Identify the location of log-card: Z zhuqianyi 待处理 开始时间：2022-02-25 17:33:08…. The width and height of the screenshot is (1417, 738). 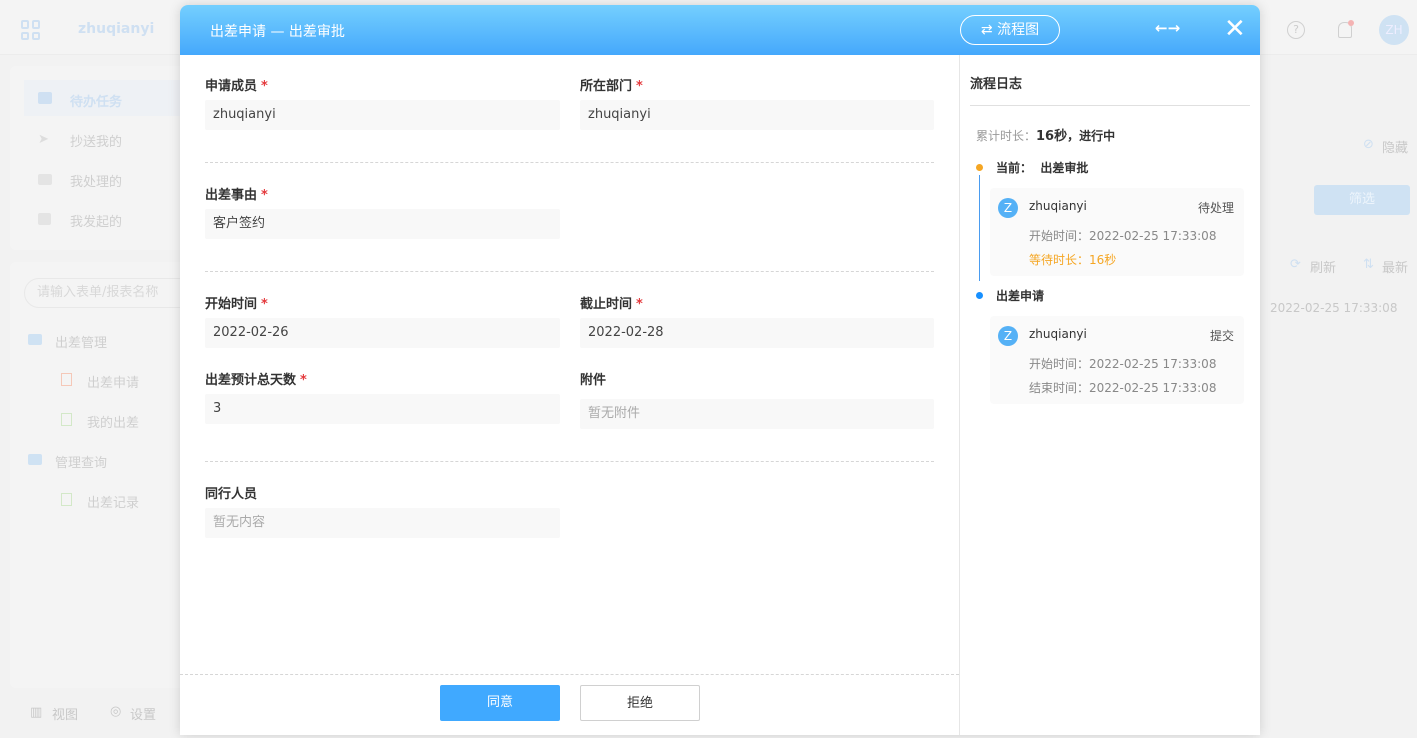
(1117, 232).